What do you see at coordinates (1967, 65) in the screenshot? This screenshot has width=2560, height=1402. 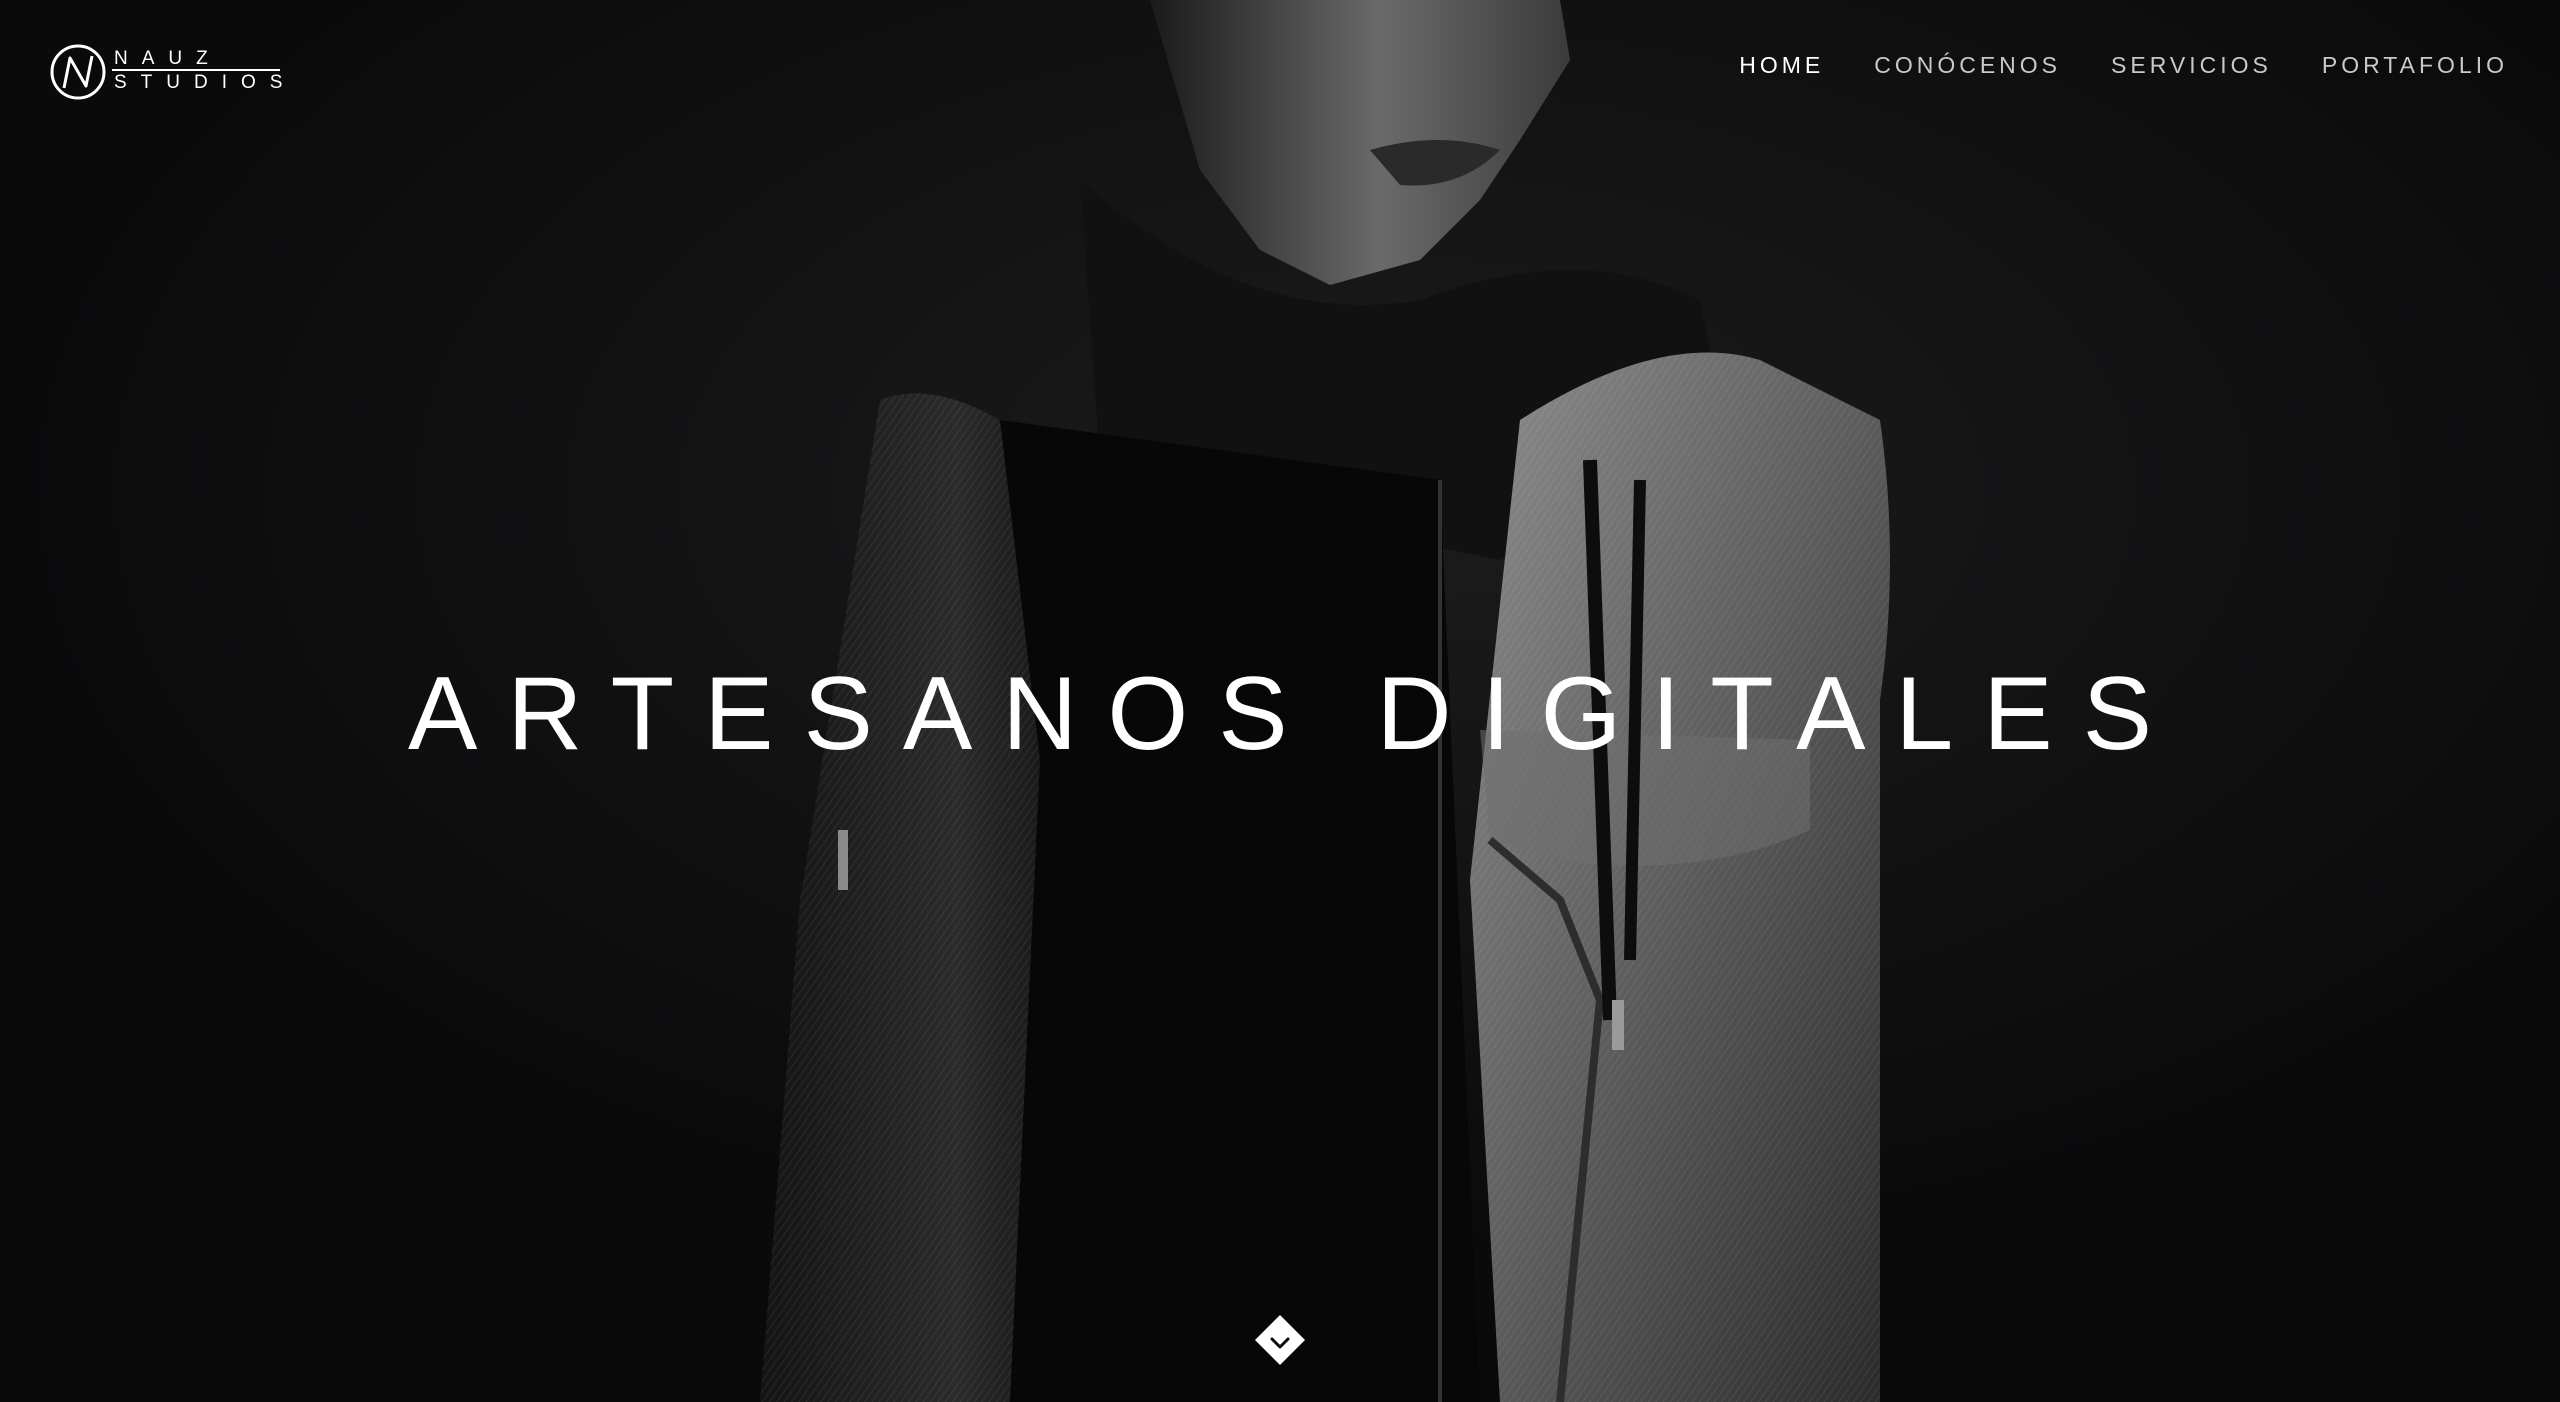 I see `nav-item-conocenos: CONÓCENOS` at bounding box center [1967, 65].